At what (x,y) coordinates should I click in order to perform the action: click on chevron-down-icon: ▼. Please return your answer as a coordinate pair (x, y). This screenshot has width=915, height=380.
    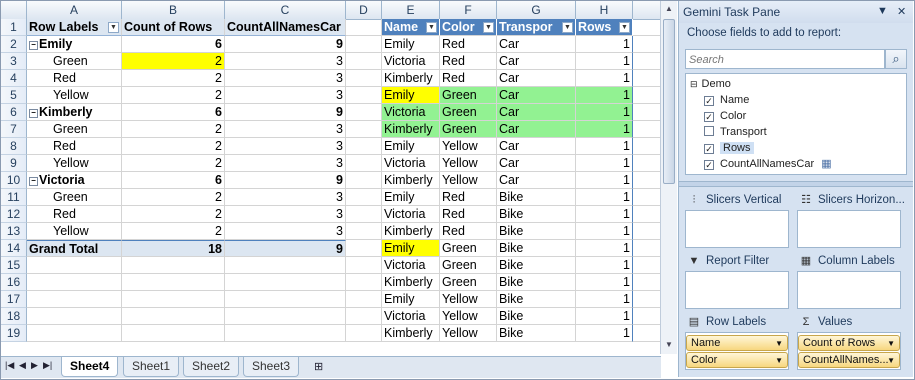
    Looking at the image, I should click on (779, 343).